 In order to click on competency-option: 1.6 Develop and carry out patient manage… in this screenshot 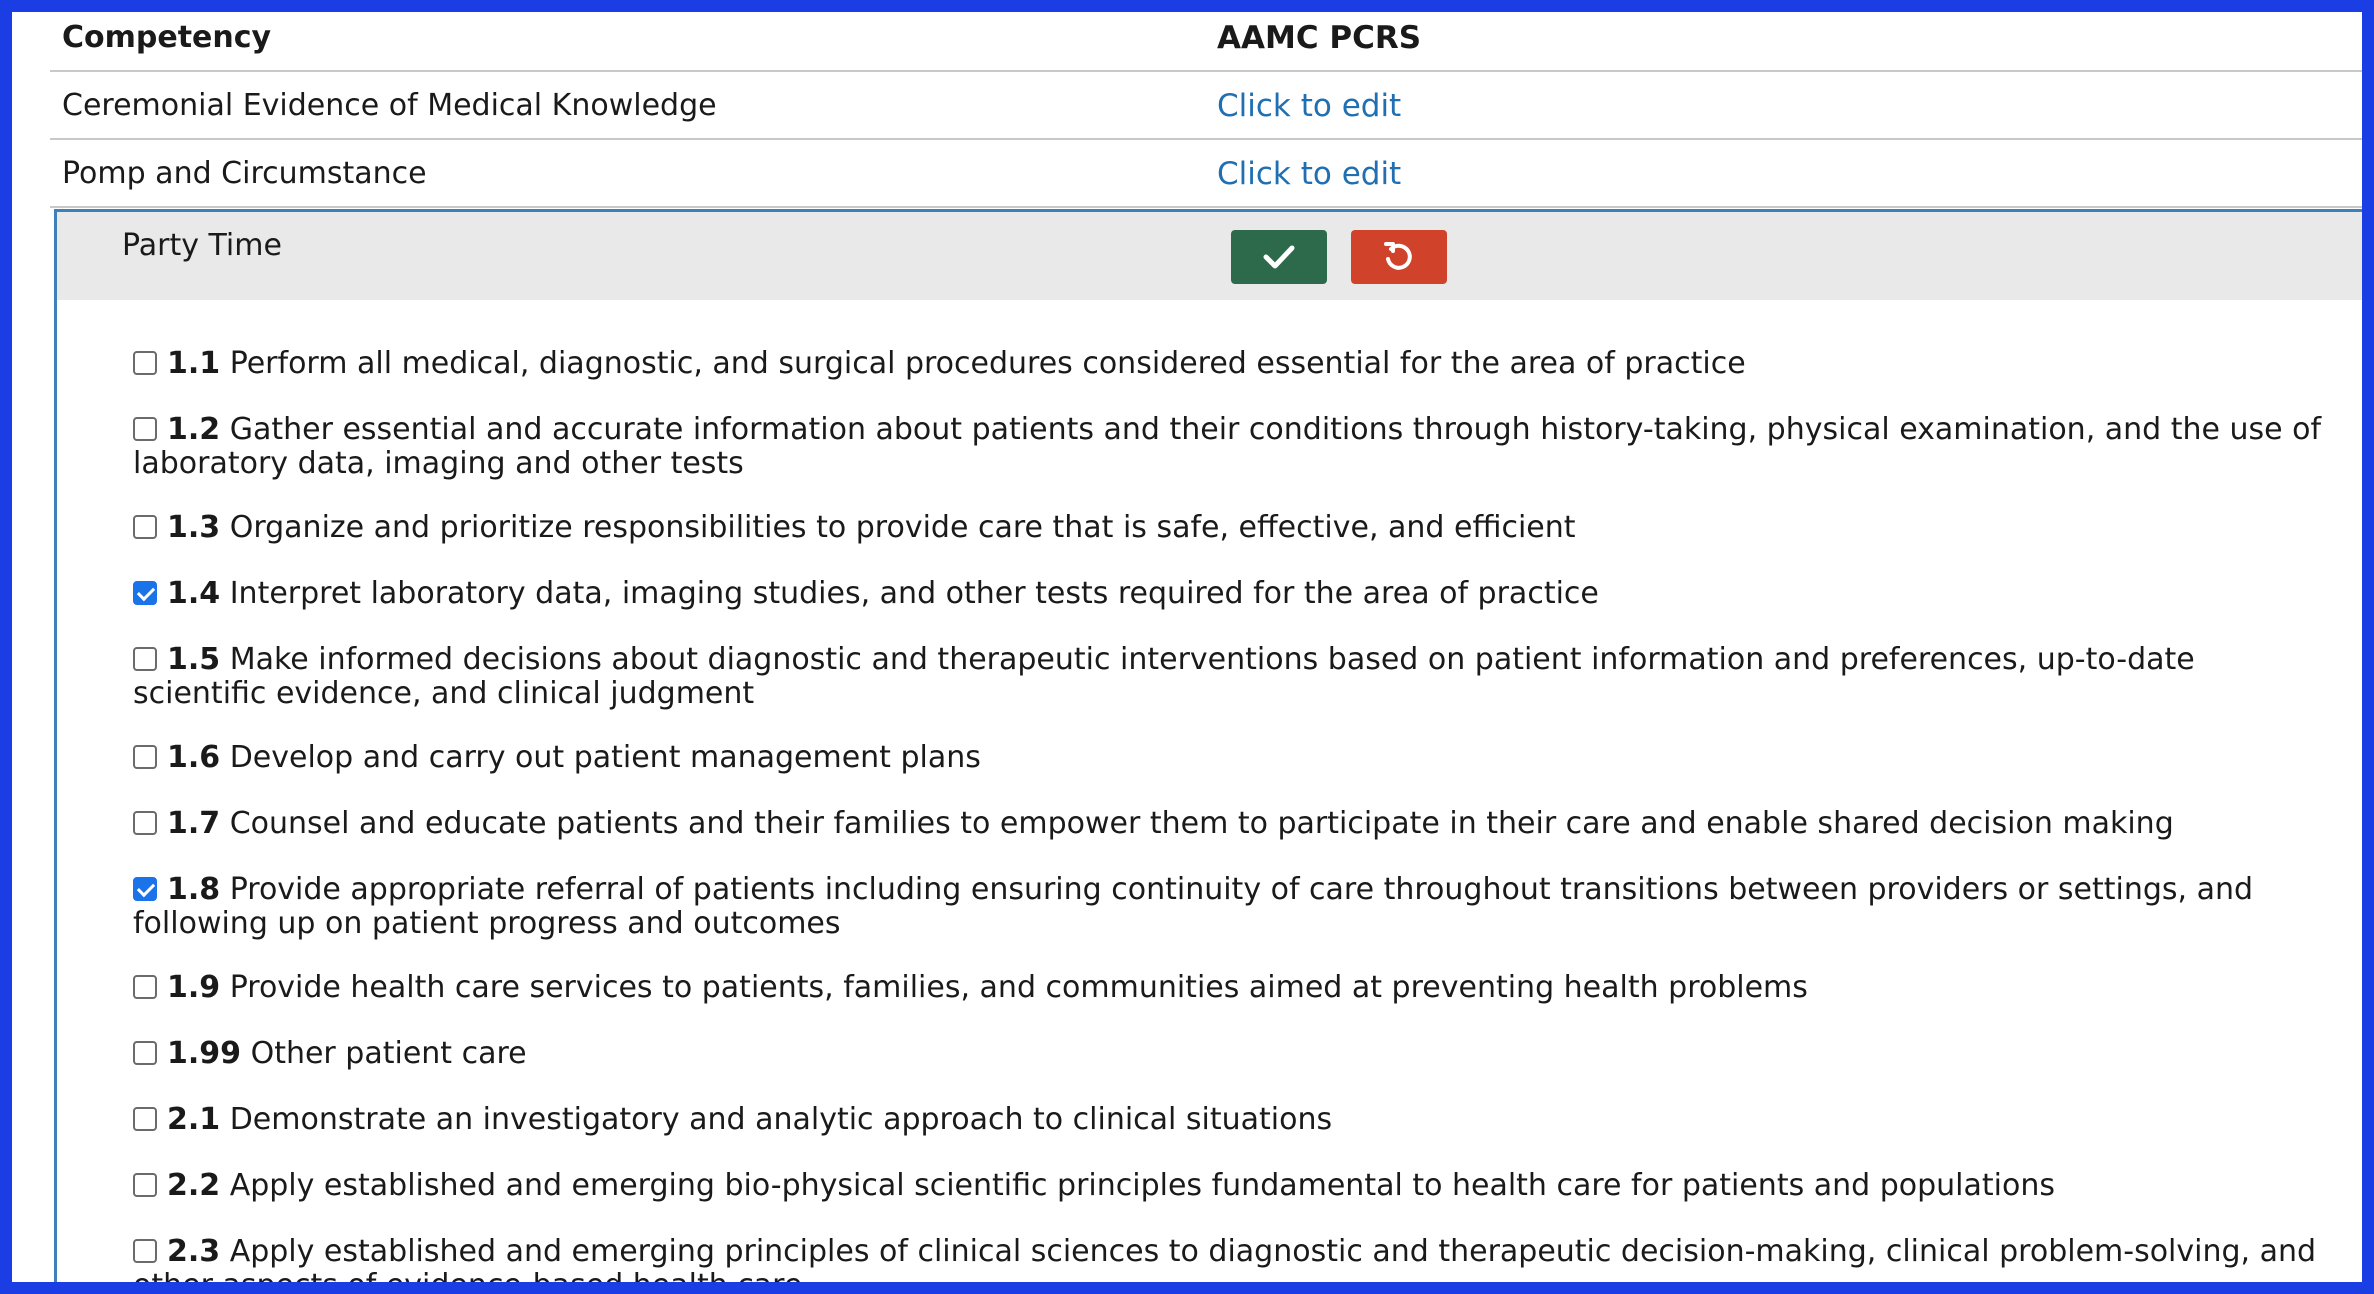, I will do `click(1233, 758)`.